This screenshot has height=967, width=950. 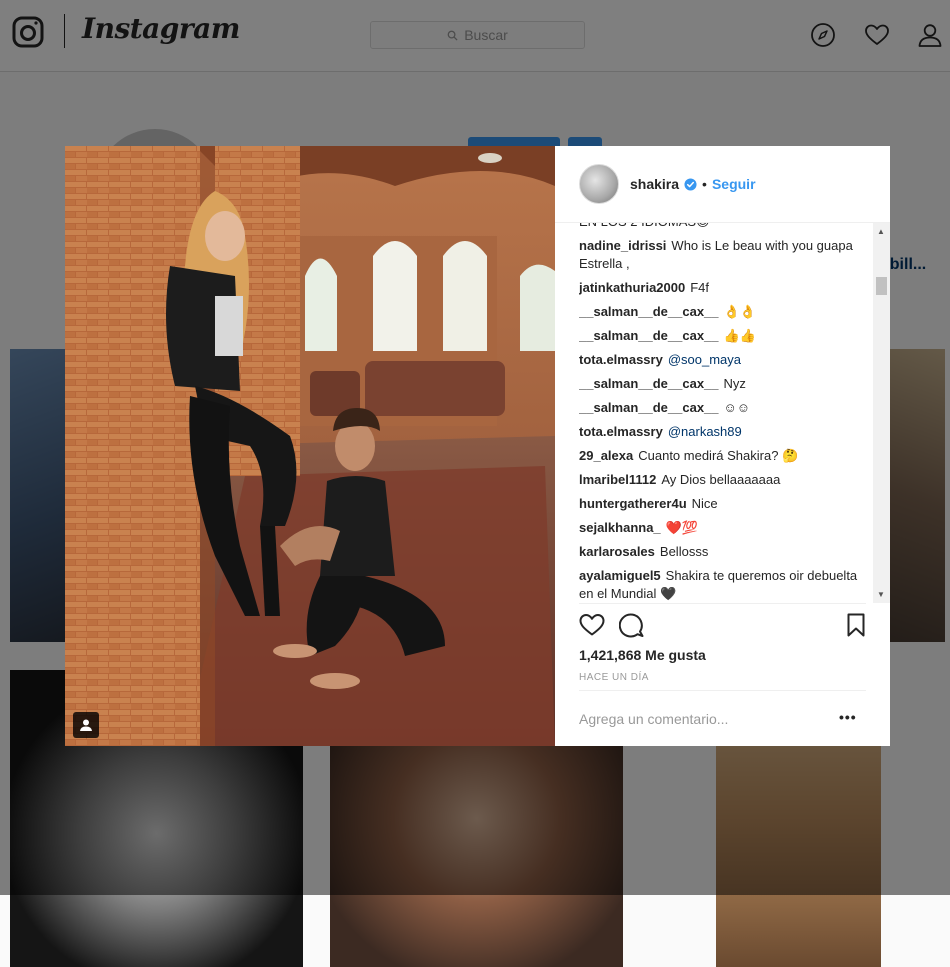 I want to click on comment-username: ayalamiguel5, so click(x=620, y=575).